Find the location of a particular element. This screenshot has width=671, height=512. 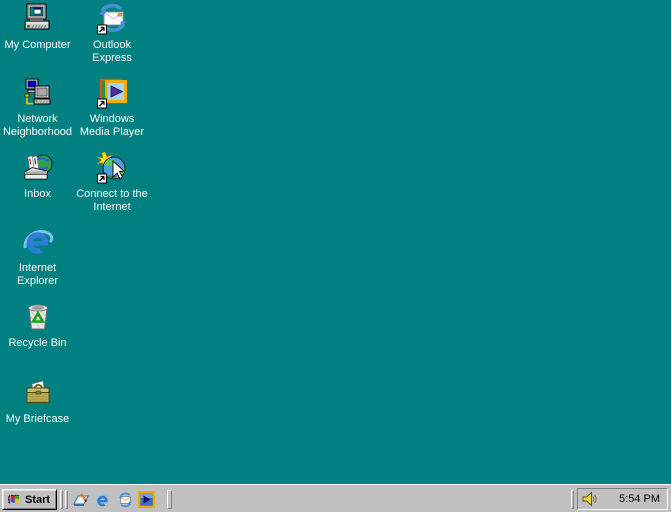

briefcase-icon is located at coordinates (37, 391).